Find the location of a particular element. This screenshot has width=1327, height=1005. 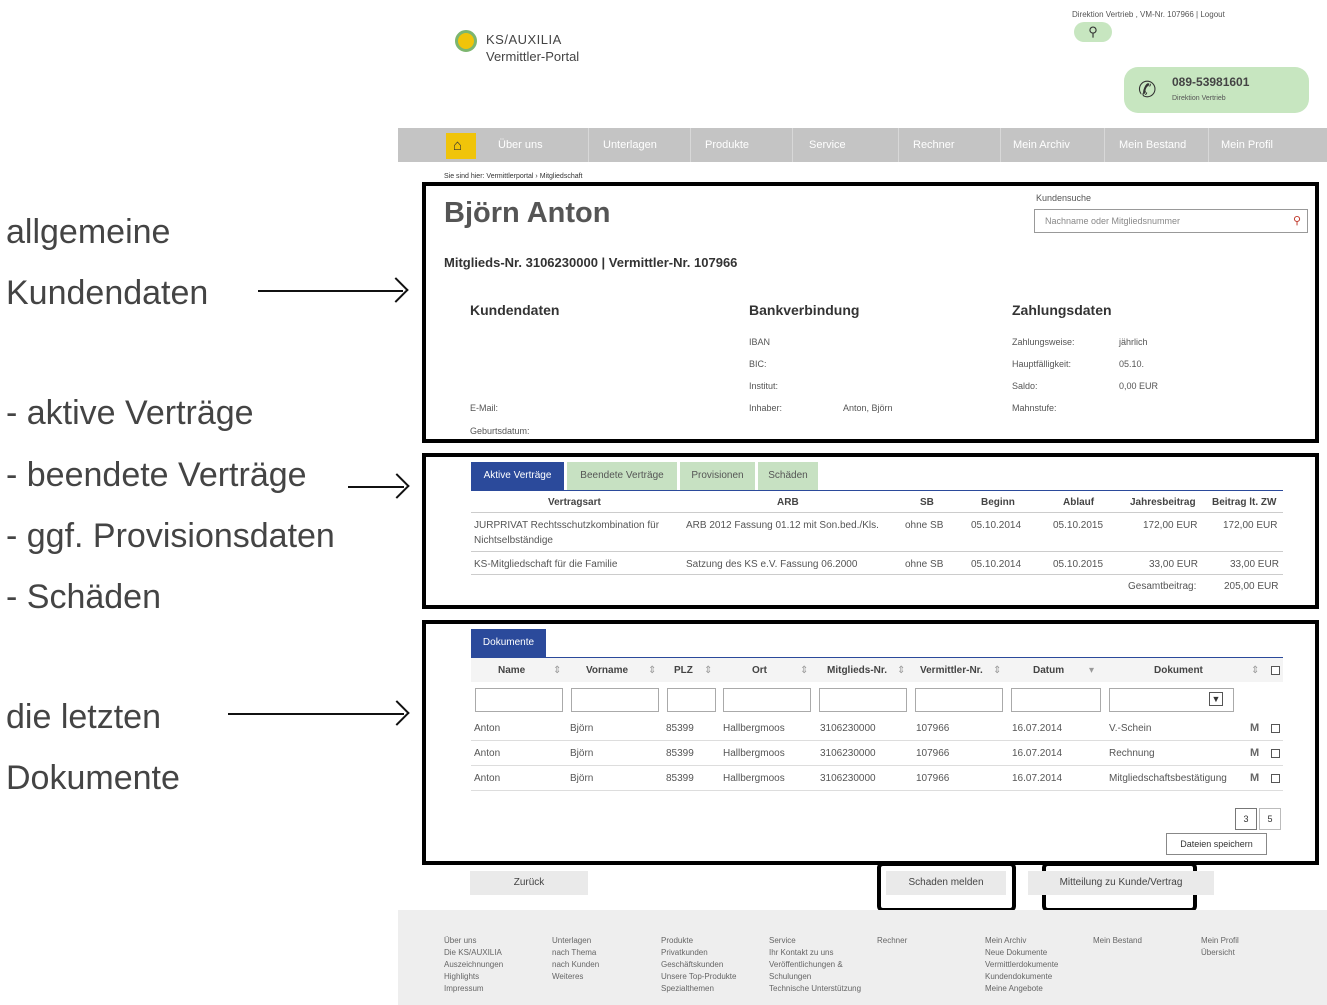

tab-schaeden: Schäden is located at coordinates (788, 476).